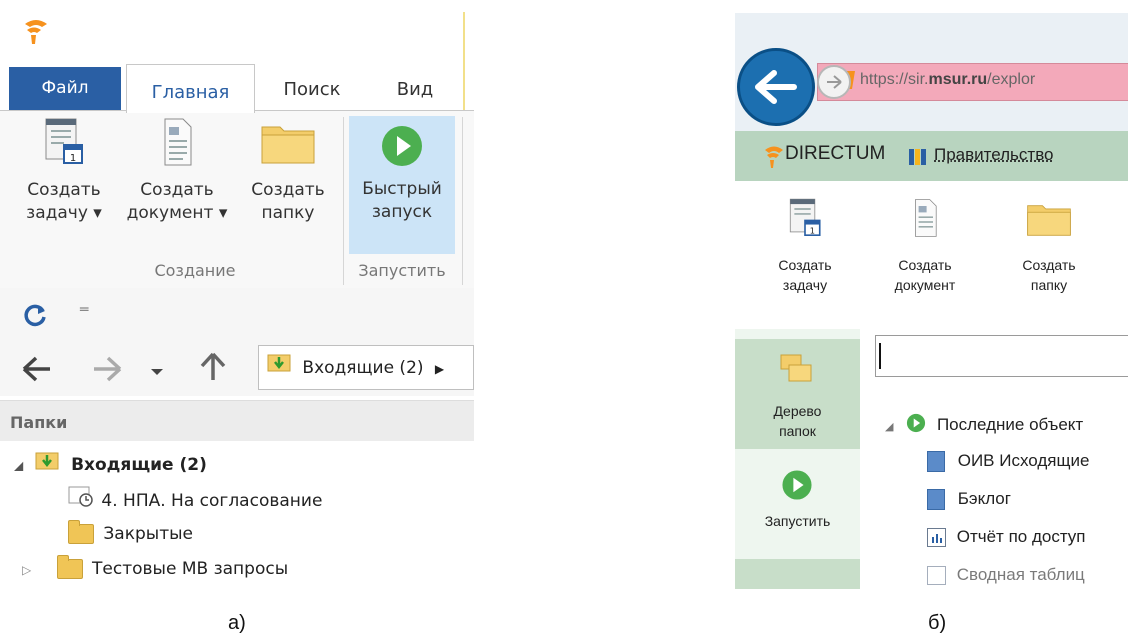 The width and height of the screenshot is (1128, 639). I want to click on tab-file: Файл, so click(65, 88).